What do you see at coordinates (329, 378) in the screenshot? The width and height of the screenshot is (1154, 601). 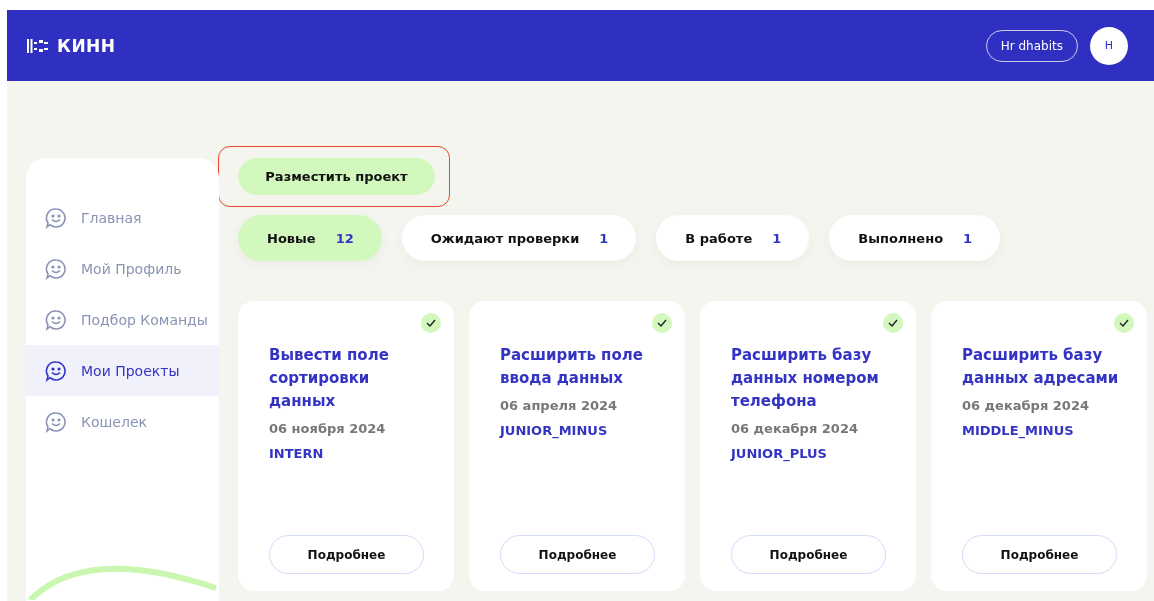 I see `project-title: Вывести поле сортировки данных` at bounding box center [329, 378].